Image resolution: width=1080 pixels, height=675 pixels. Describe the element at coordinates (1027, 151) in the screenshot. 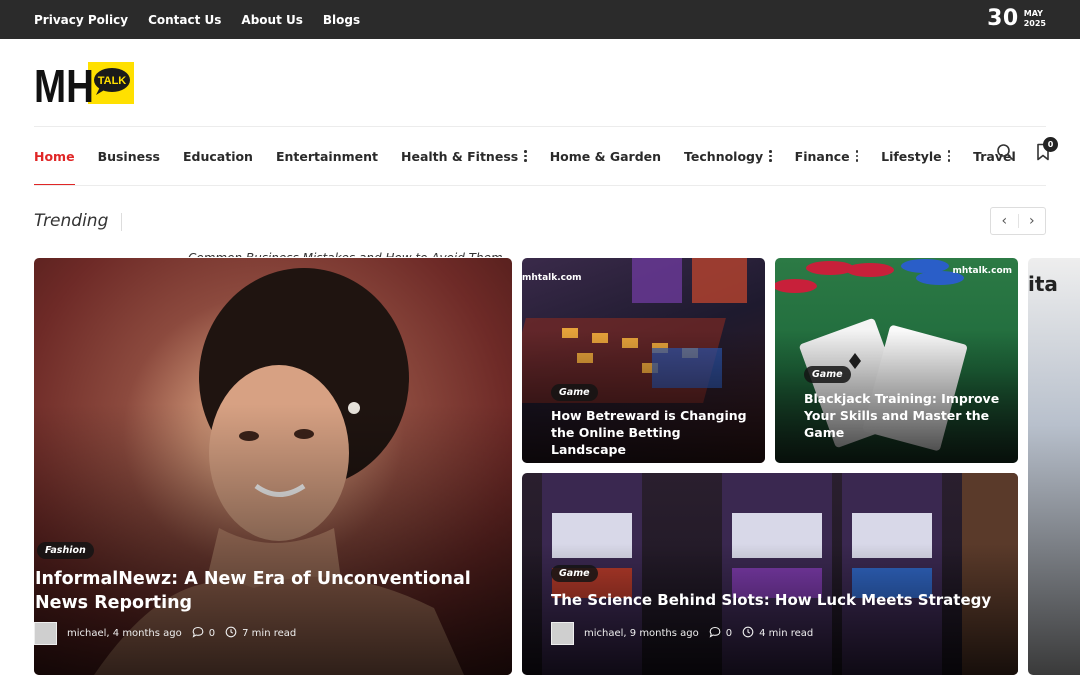

I see `nav-icons: 0` at that location.